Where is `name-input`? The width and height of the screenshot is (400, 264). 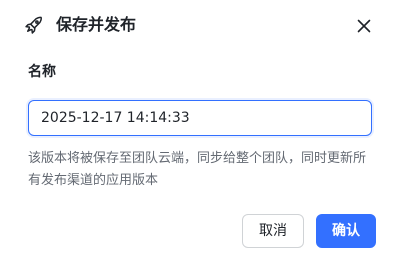 name-input is located at coordinates (200, 118).